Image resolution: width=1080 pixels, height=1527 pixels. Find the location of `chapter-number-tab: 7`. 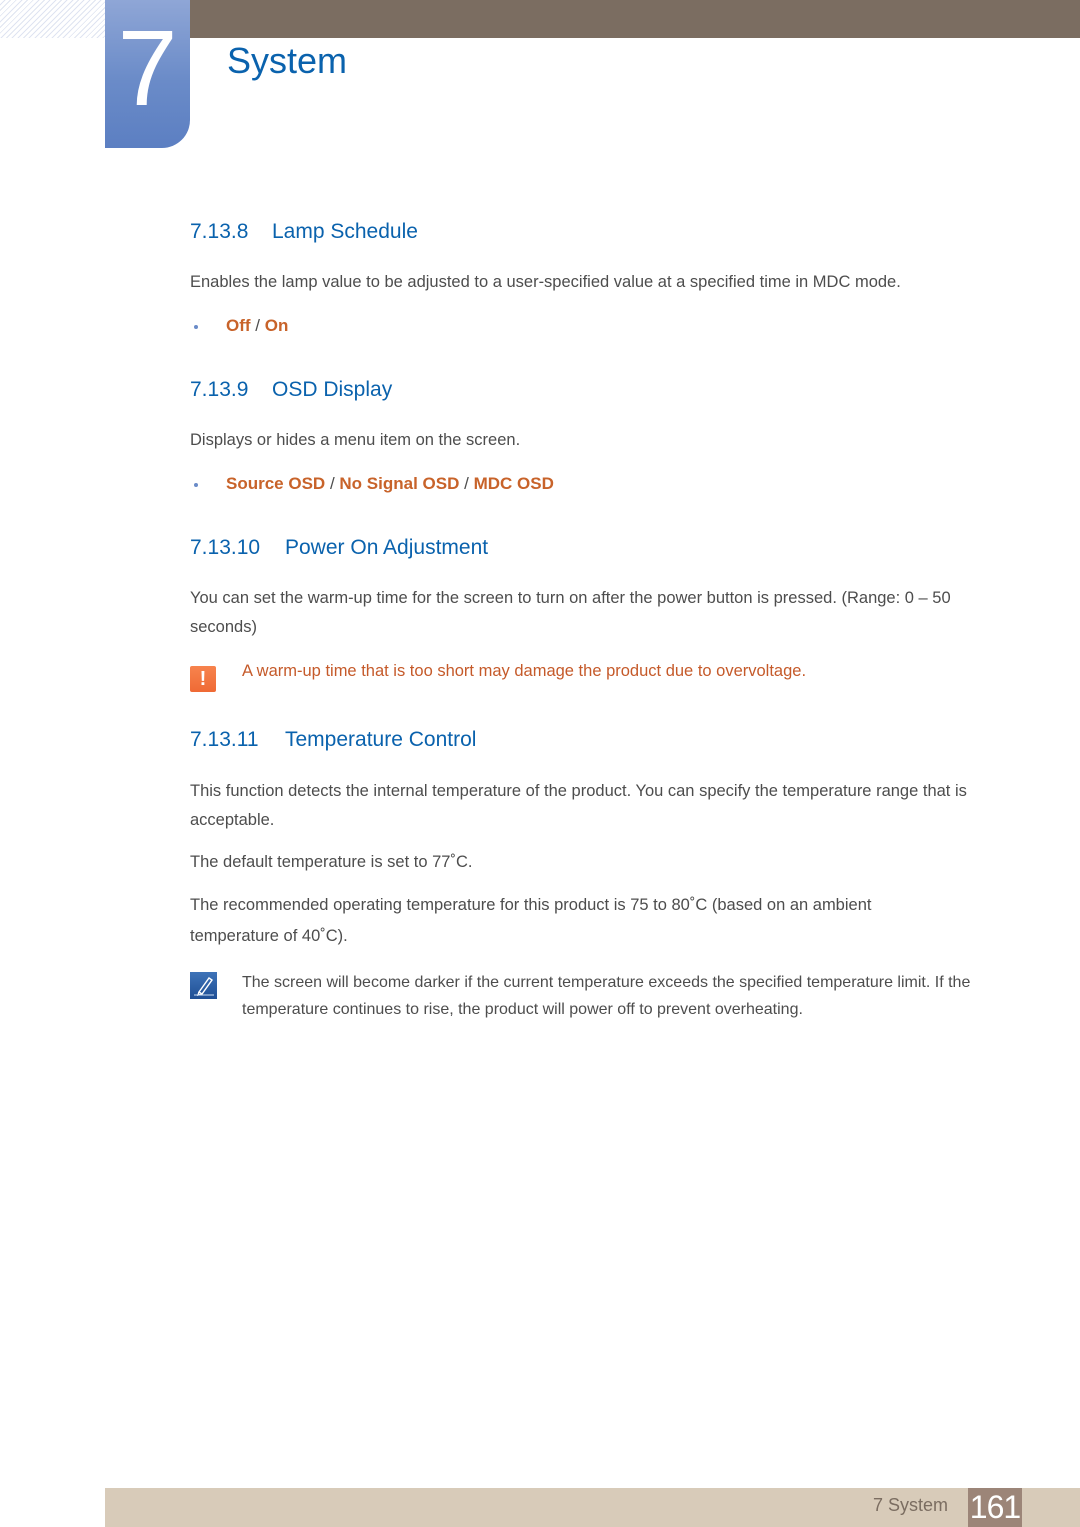

chapter-number-tab: 7 is located at coordinates (147, 74).